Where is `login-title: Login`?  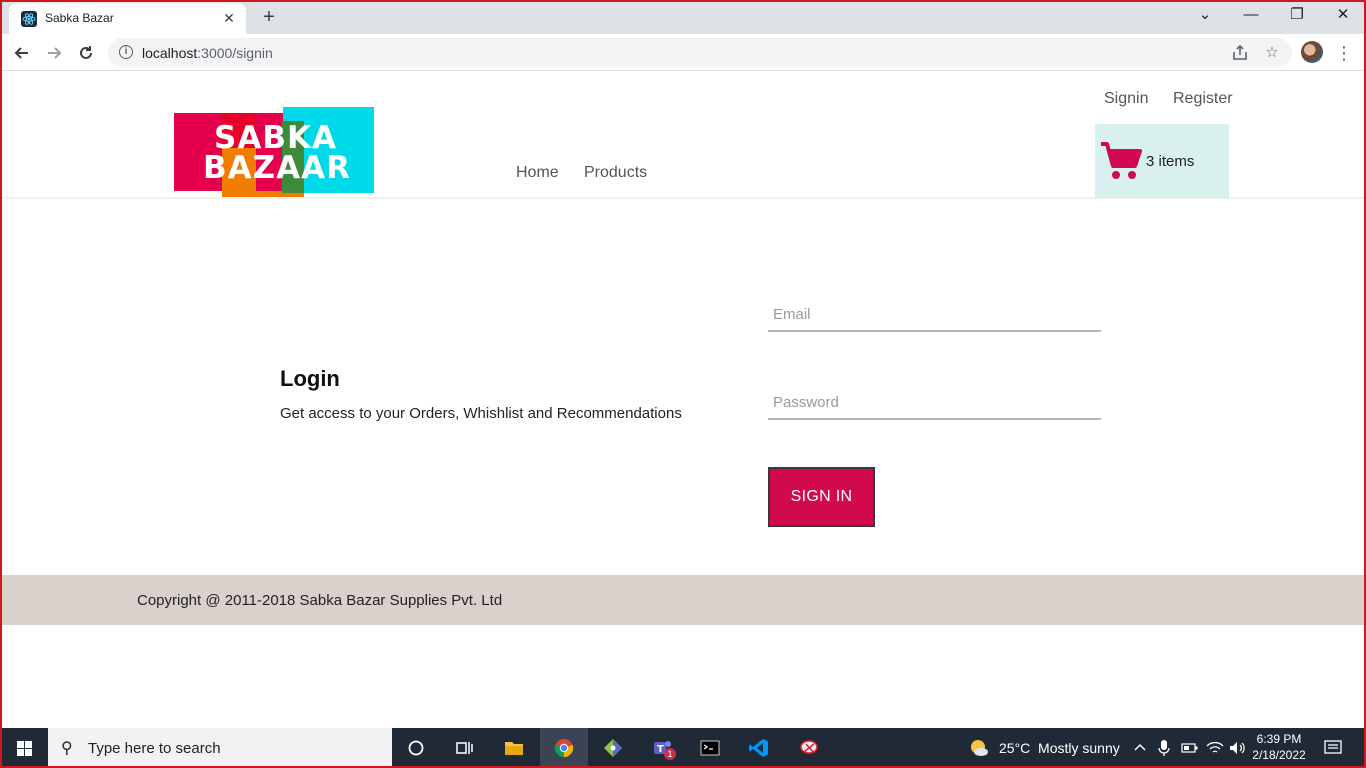
login-title: Login is located at coordinates (310, 378).